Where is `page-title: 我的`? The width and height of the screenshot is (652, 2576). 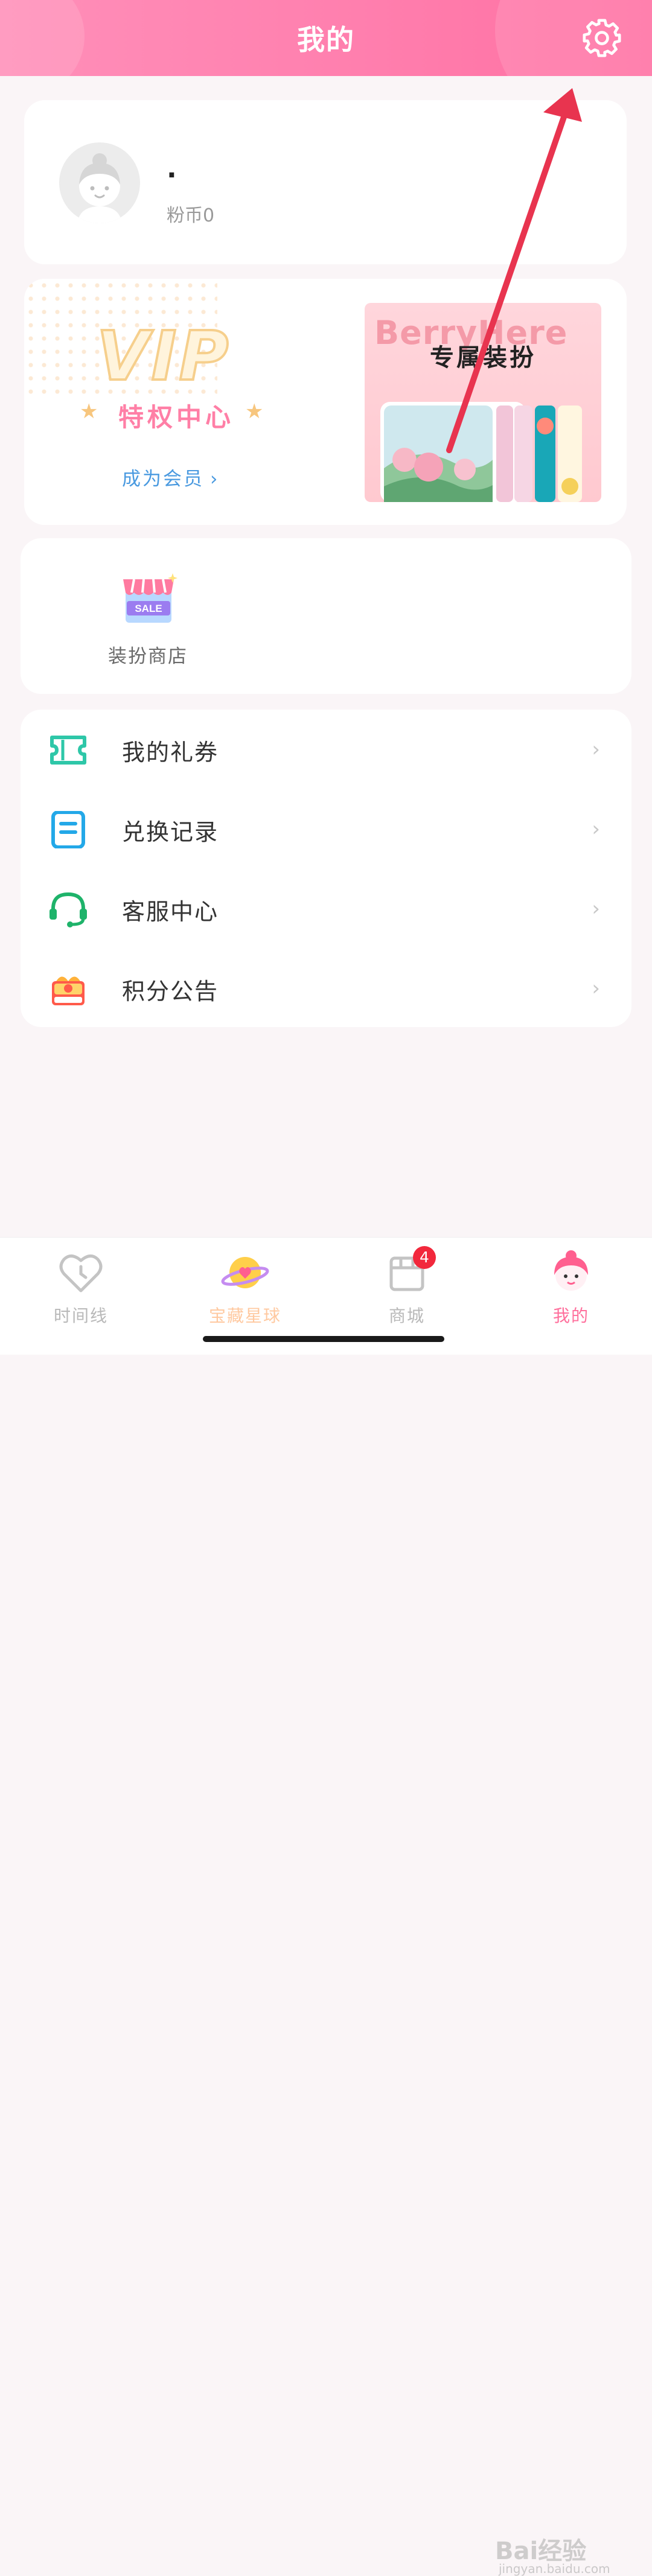
page-title: 我的 is located at coordinates (326, 40).